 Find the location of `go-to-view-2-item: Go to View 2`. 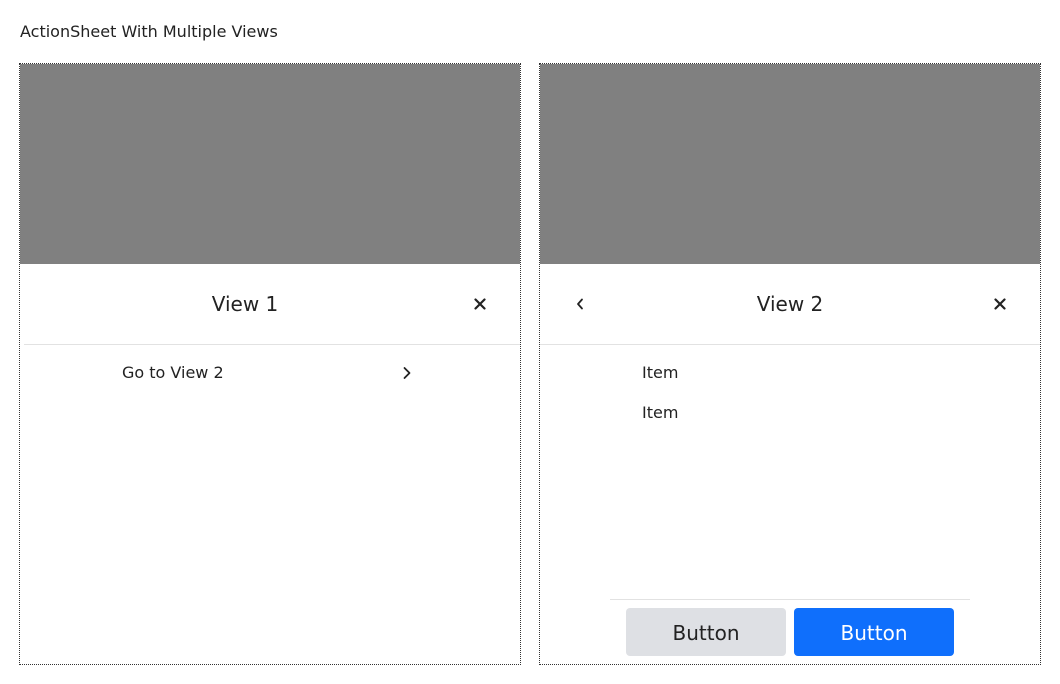

go-to-view-2-item: Go to View 2 is located at coordinates (268, 373).